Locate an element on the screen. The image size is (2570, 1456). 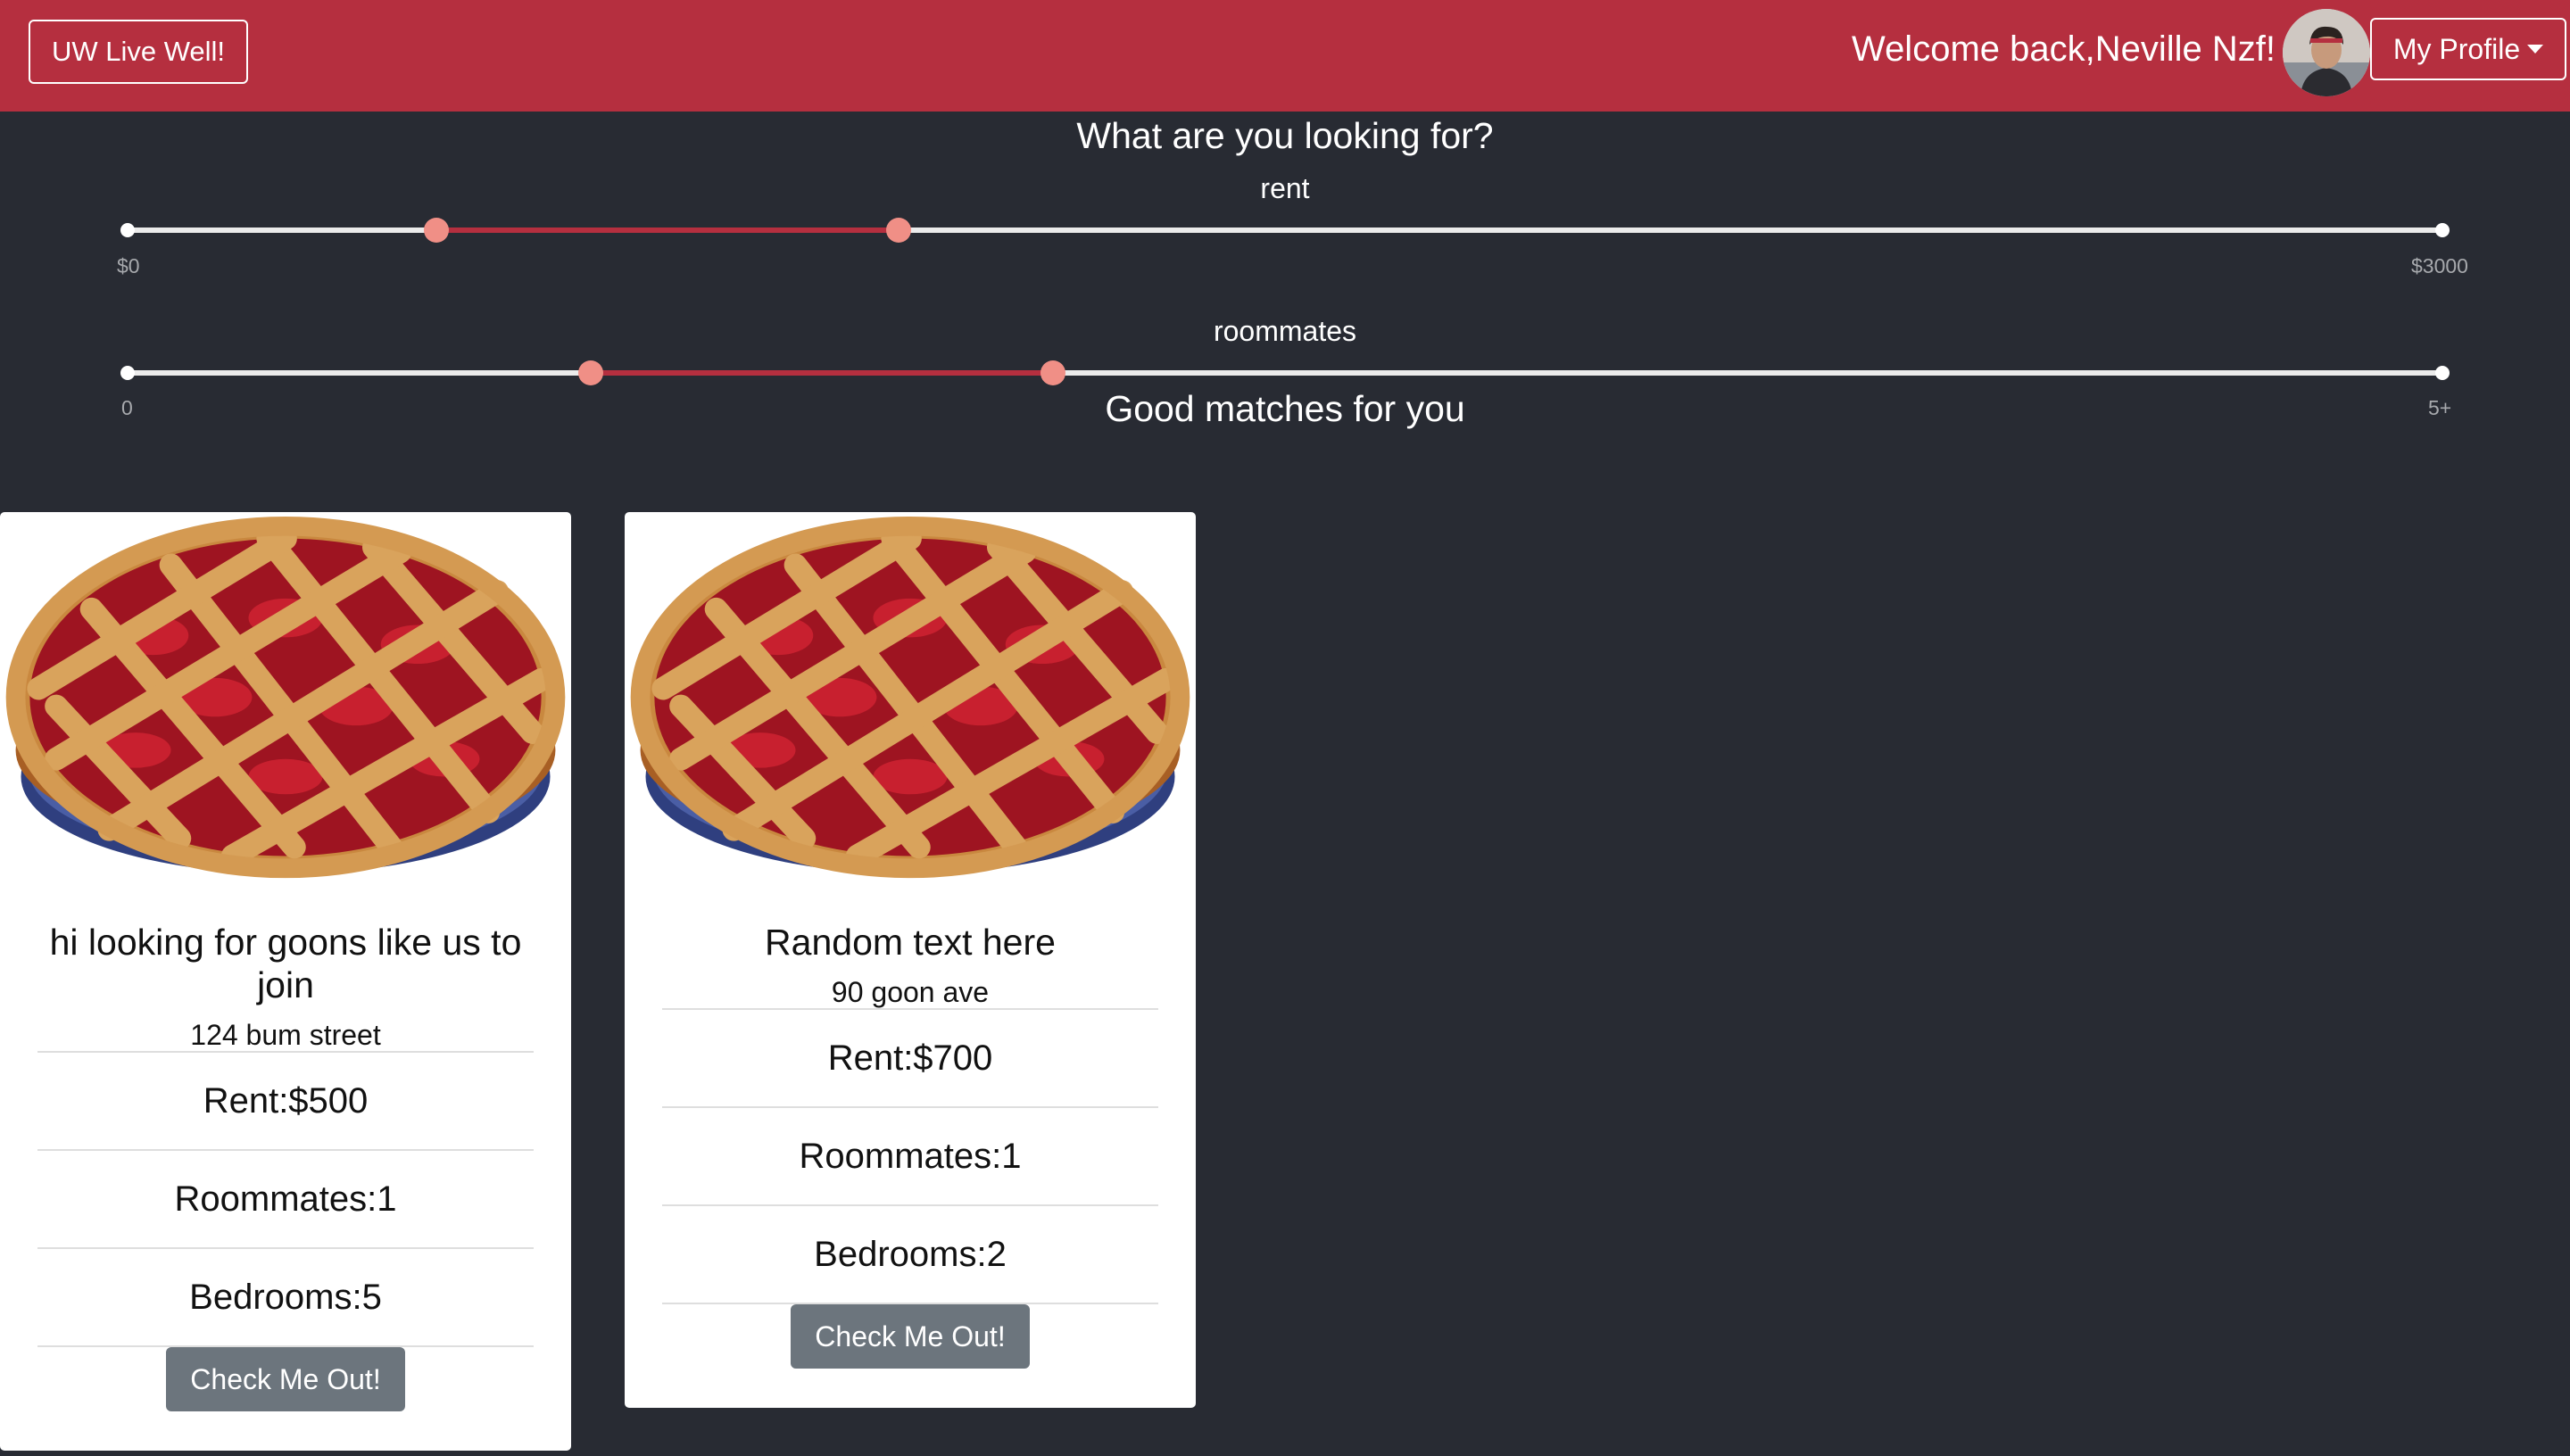
roommates-slider-label: roommates is located at coordinates (1285, 331).